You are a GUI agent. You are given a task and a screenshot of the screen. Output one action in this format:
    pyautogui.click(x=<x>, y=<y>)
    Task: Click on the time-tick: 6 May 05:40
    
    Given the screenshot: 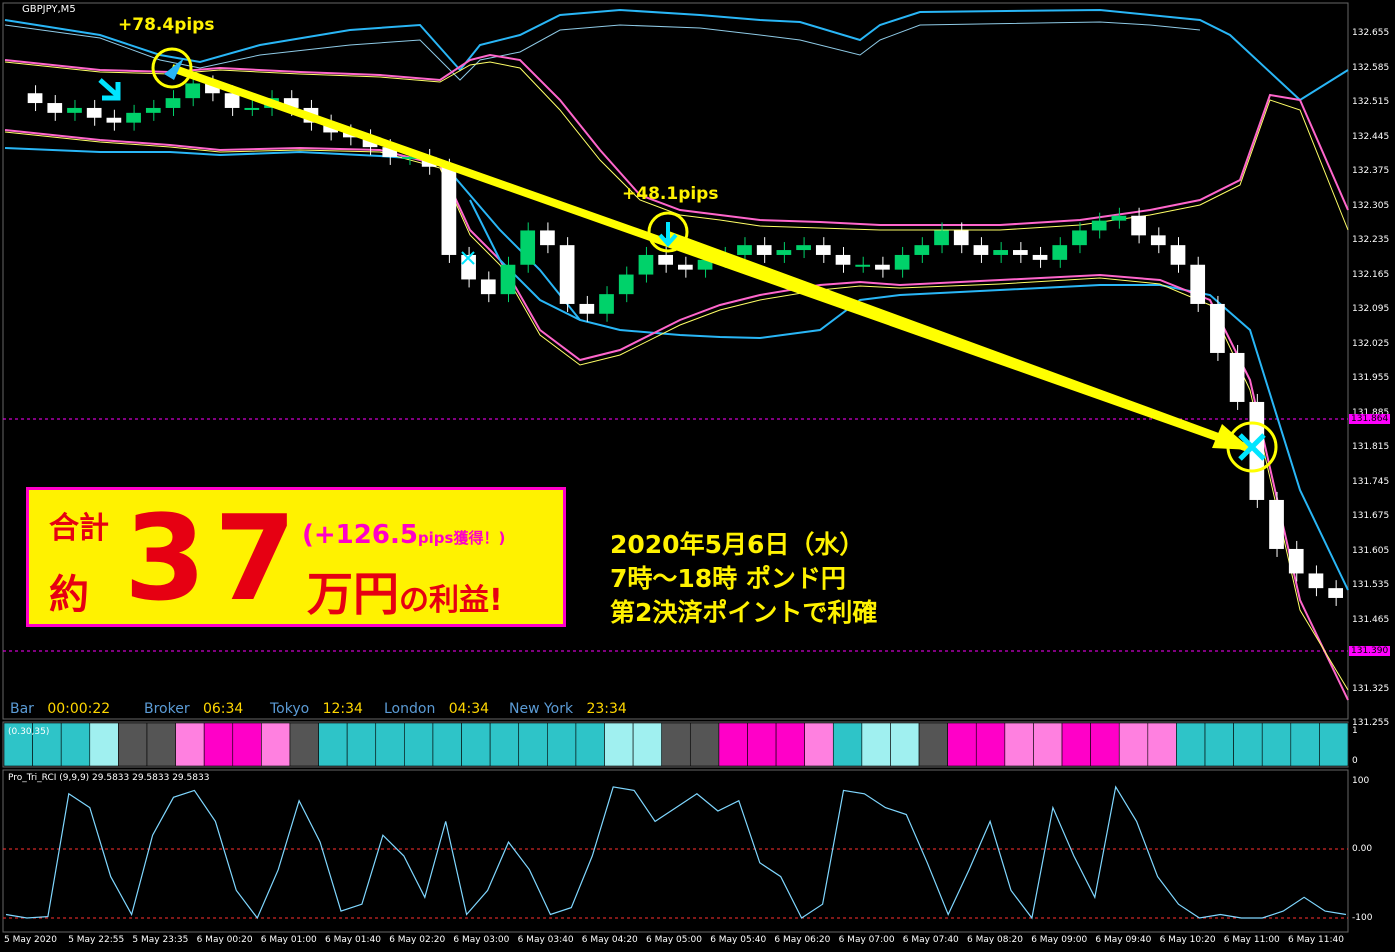 What is the action you would take?
    pyautogui.click(x=738, y=940)
    